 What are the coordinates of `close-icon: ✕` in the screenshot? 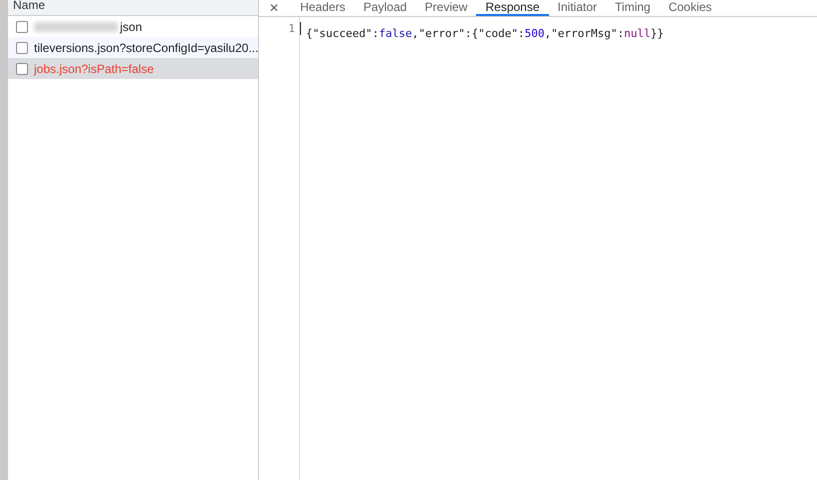 It's located at (274, 8).